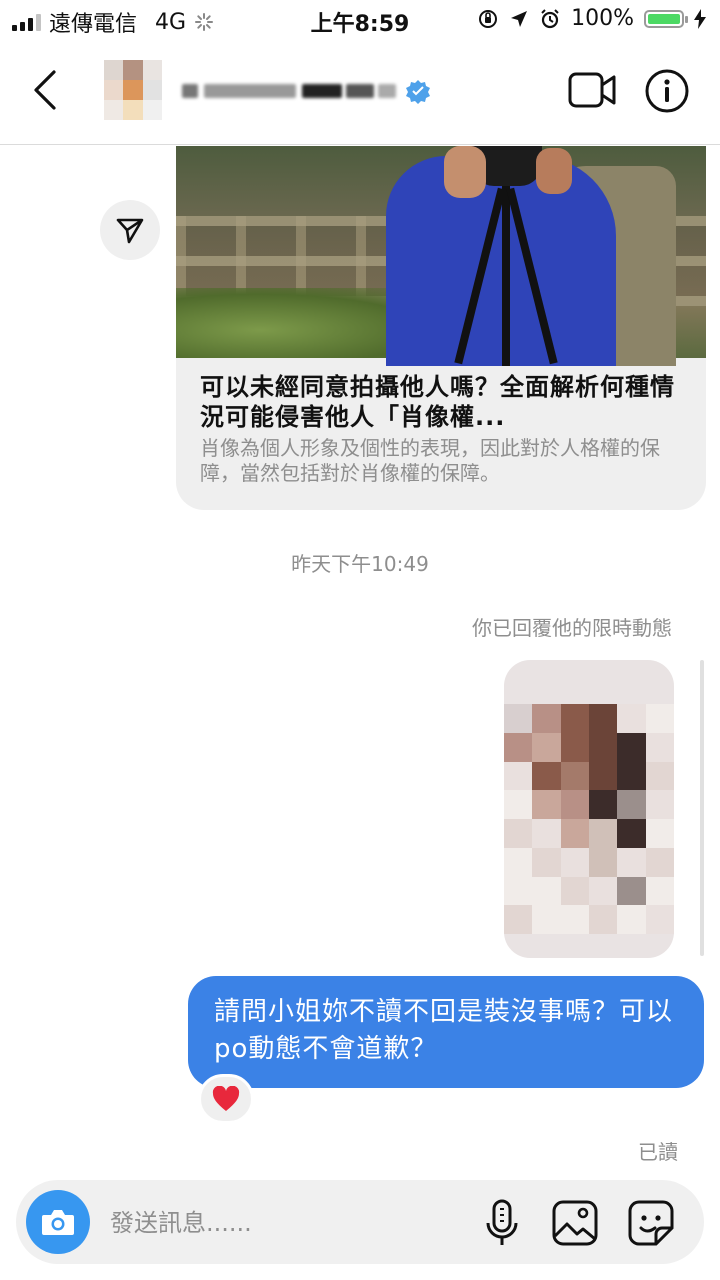 Image resolution: width=720 pixels, height=1280 pixels. What do you see at coordinates (307, 91) in the screenshot?
I see `username-redacted` at bounding box center [307, 91].